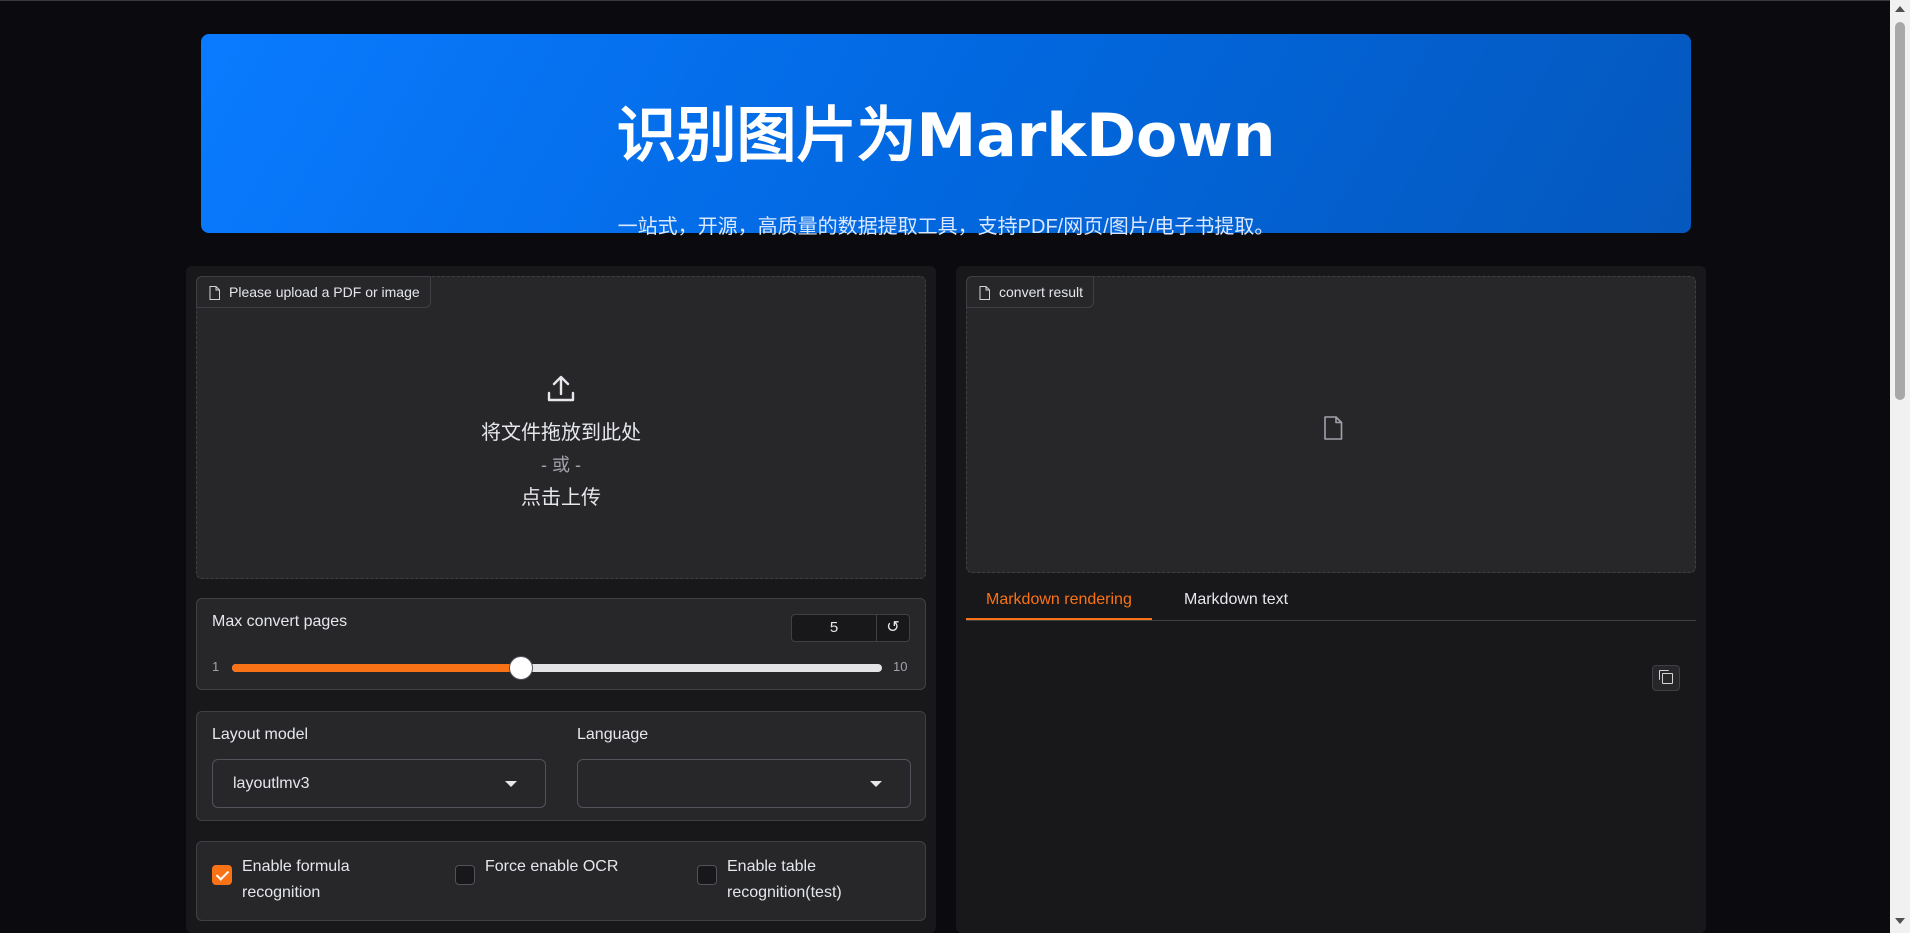 The width and height of the screenshot is (1910, 933). What do you see at coordinates (561, 465) in the screenshot?
I see `or-text: - 或 -` at bounding box center [561, 465].